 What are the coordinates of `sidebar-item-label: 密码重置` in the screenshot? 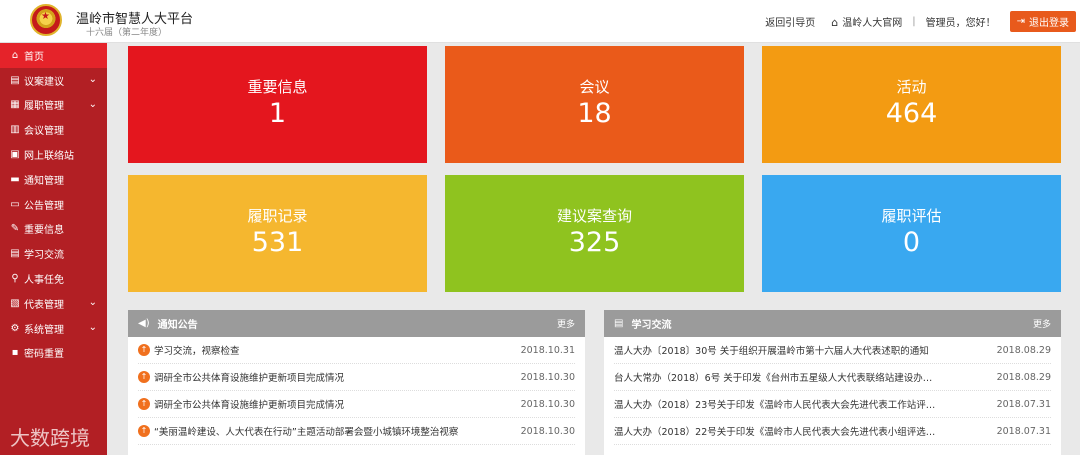 It's located at (44, 355).